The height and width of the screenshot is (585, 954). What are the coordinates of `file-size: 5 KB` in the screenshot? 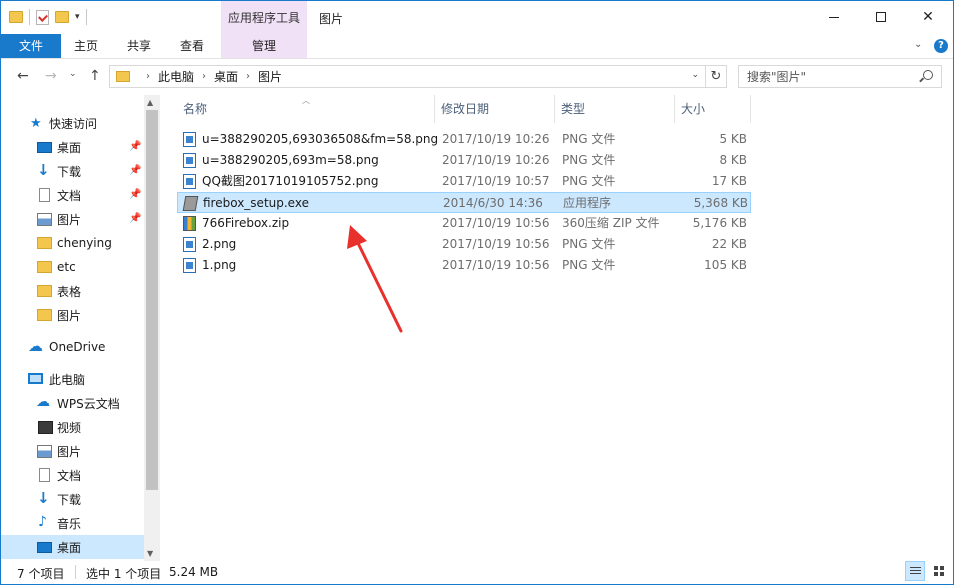 It's located at (733, 139).